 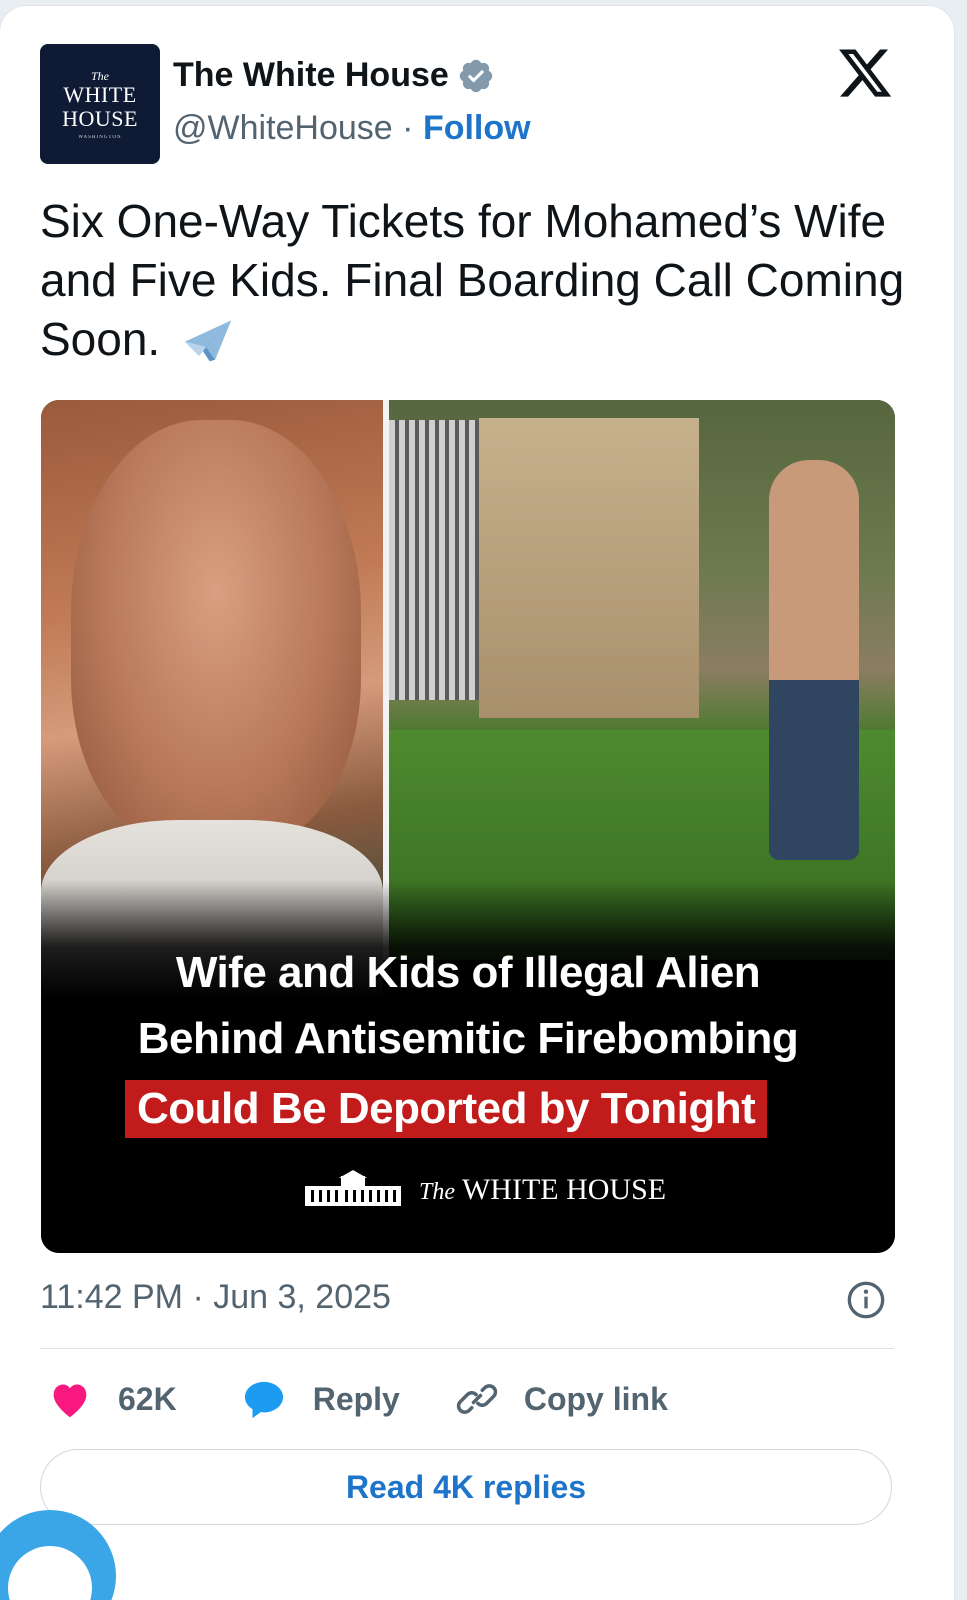 I want to click on wordmark-name: WHITE HOUSE, so click(x=564, y=1189).